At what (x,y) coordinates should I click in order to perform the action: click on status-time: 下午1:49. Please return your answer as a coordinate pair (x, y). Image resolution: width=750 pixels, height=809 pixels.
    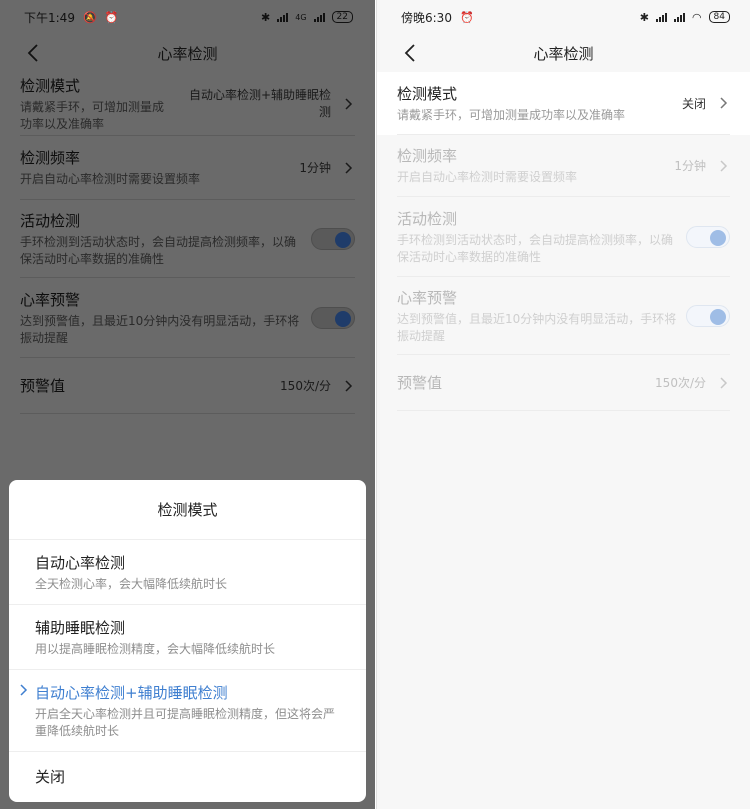
    Looking at the image, I should click on (49, 17).